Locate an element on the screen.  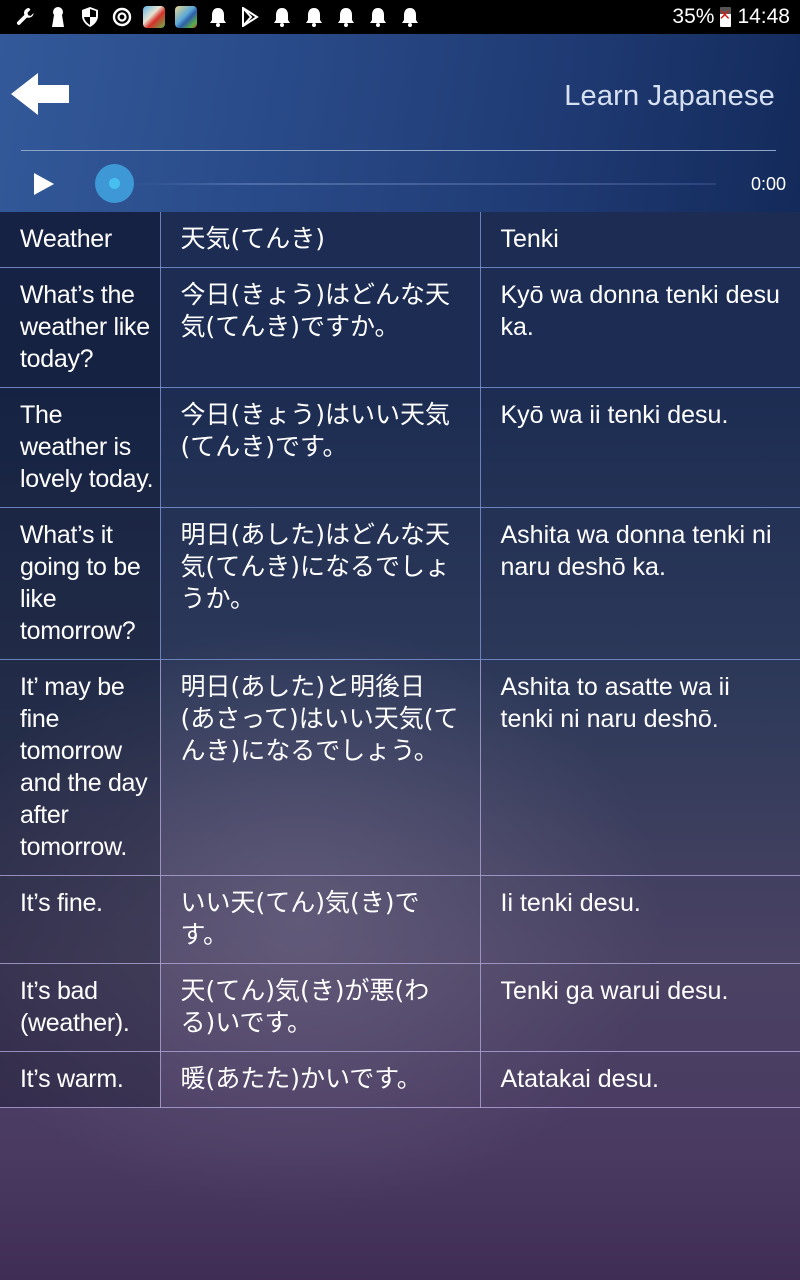
romaji-cell: Tenki is located at coordinates (639, 240).